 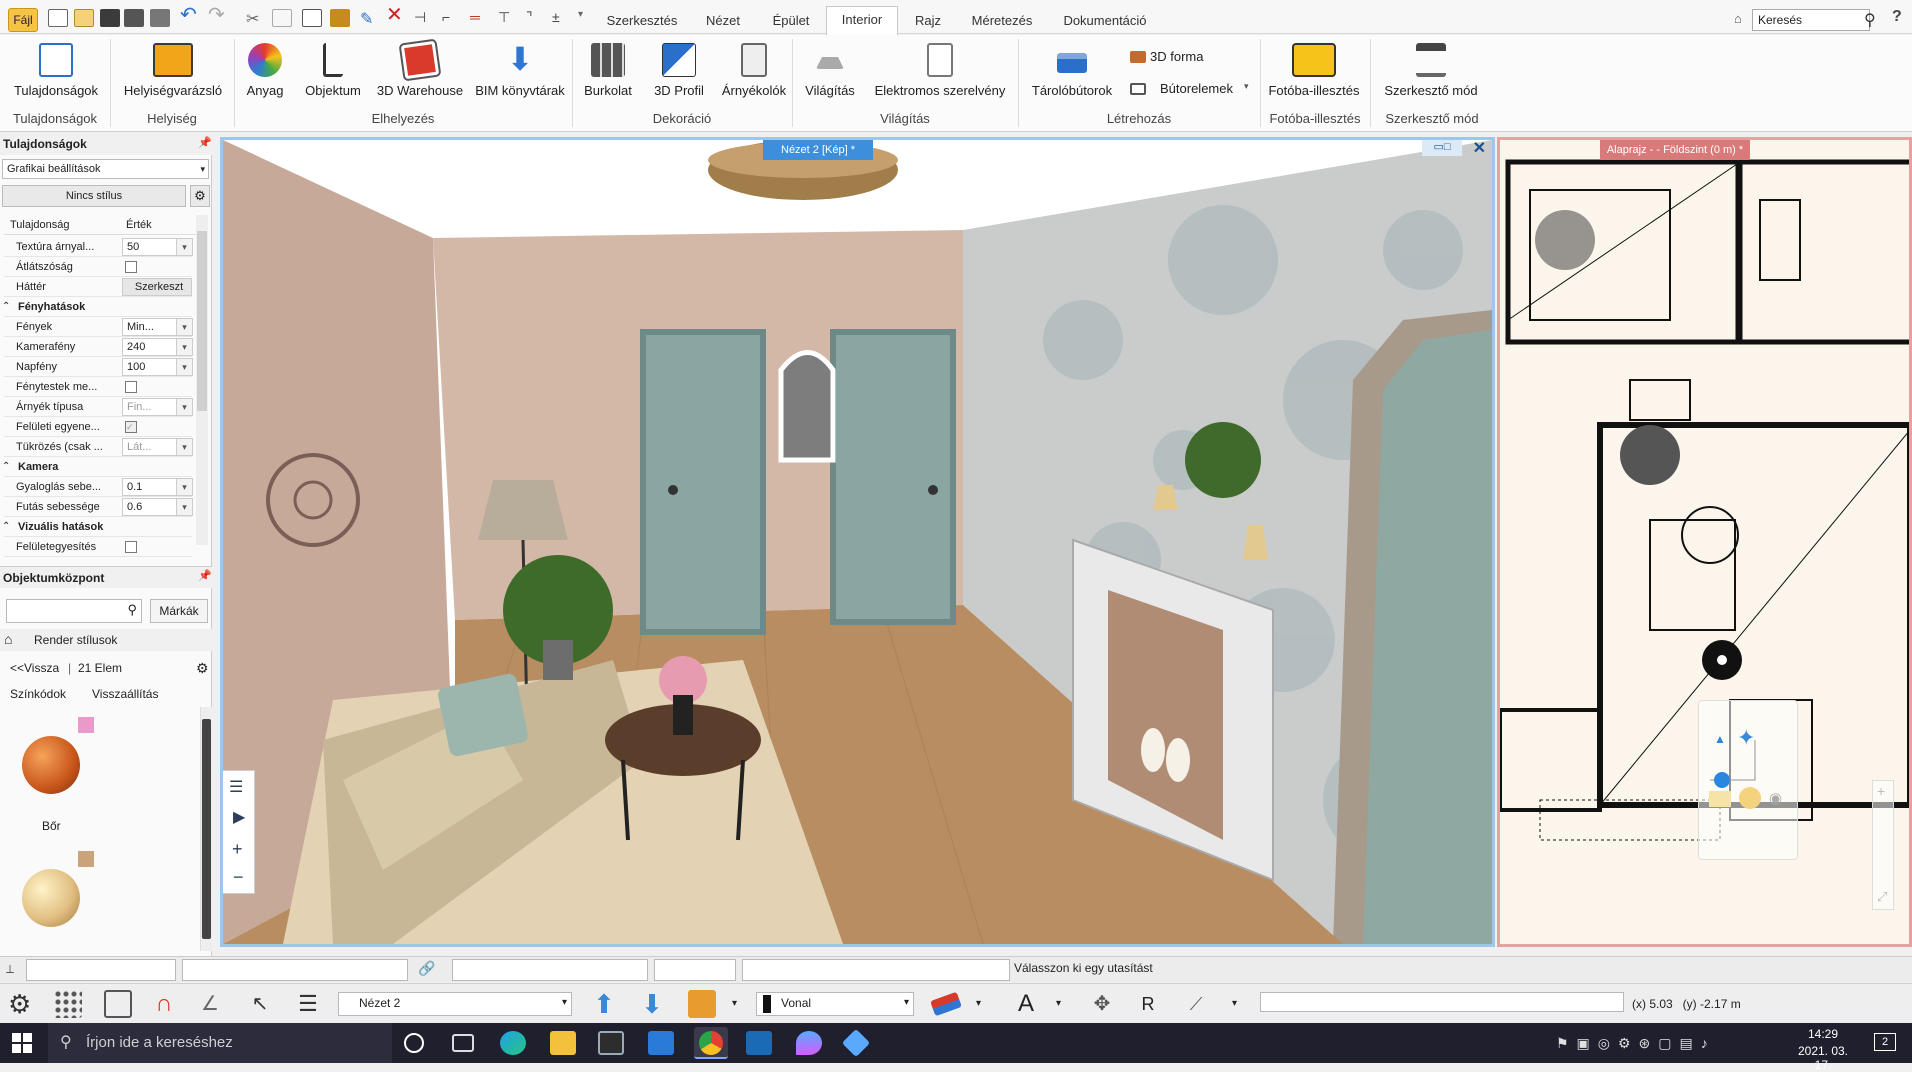 I want to click on customize-arrow-icon: ▾, so click(x=588, y=18).